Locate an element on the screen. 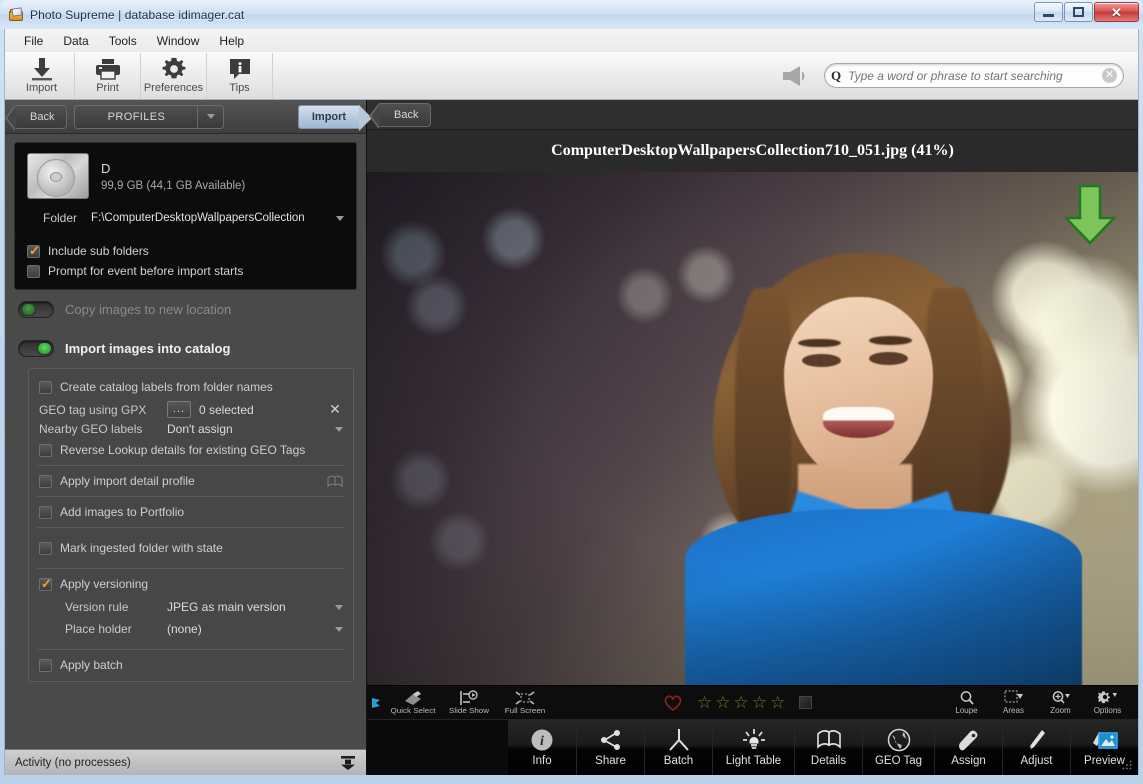 The width and height of the screenshot is (1143, 784). version-rule-row: Version rule JPEG as main version is located at coordinates (191, 606).